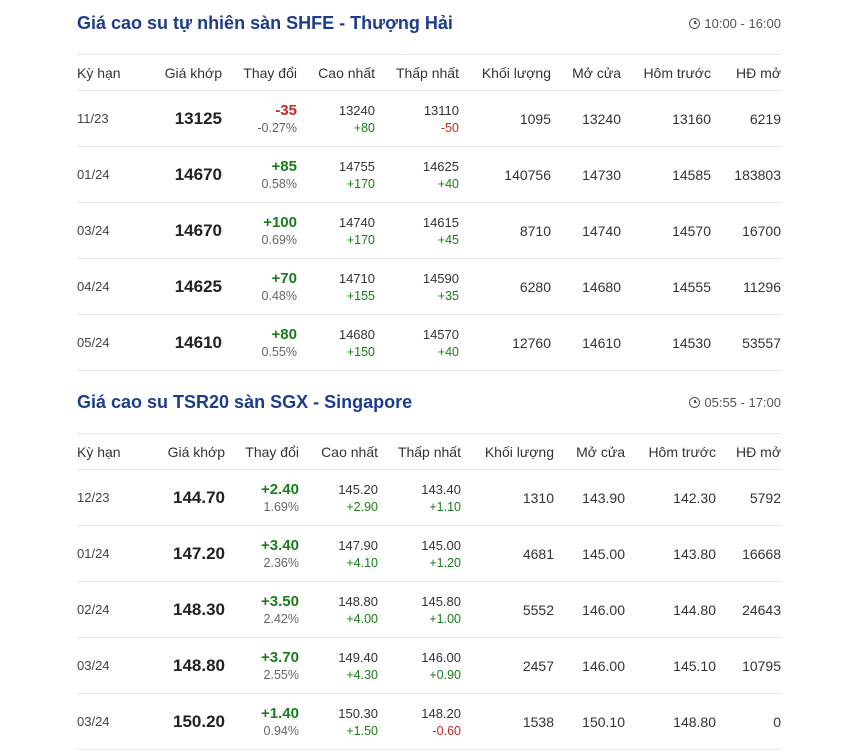  Describe the element at coordinates (417, 342) in the screenshot. I see `low-cell: 14570 +40` at that location.